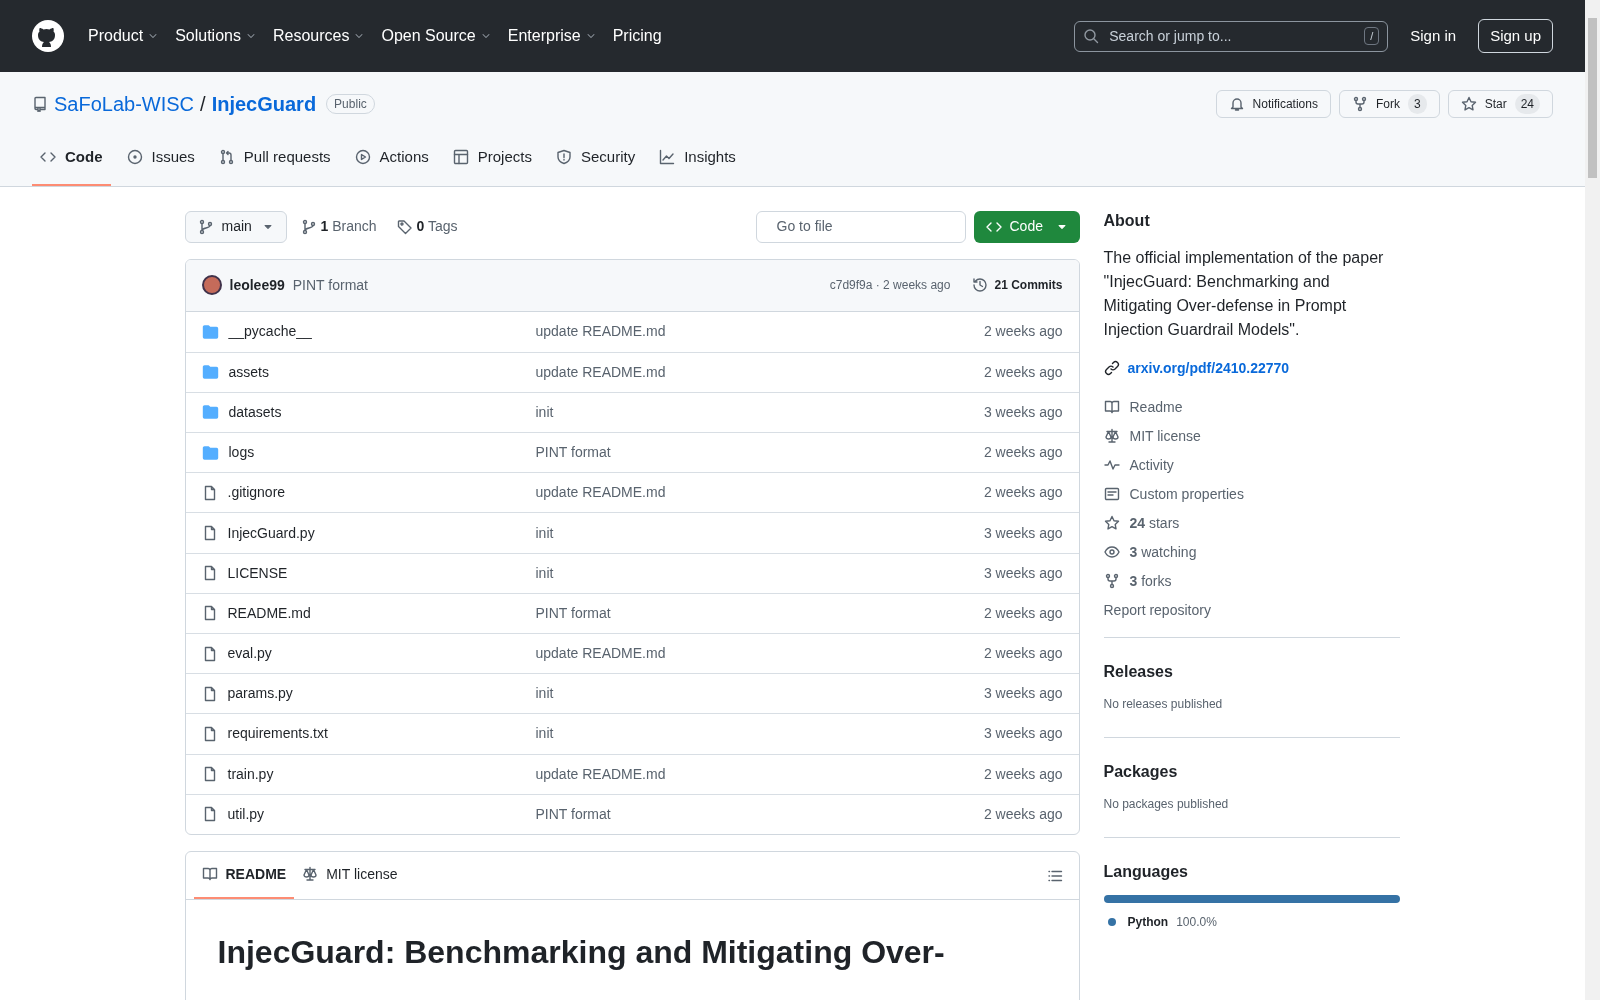 This screenshot has width=1600, height=1000. What do you see at coordinates (160, 162) in the screenshot?
I see `repository-tab: Issues` at bounding box center [160, 162].